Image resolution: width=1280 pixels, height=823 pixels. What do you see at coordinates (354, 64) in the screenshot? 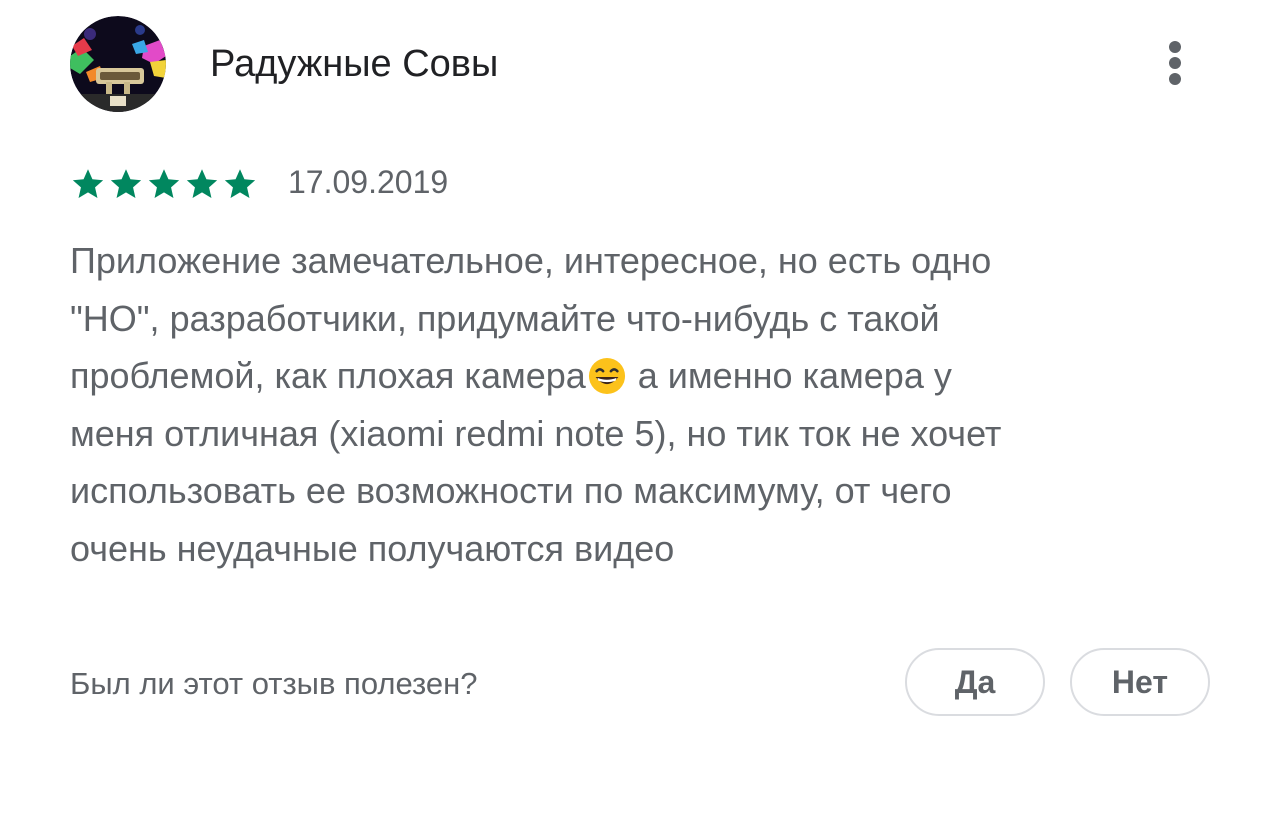
I see `reviewer-name: Радужные Совы` at bounding box center [354, 64].